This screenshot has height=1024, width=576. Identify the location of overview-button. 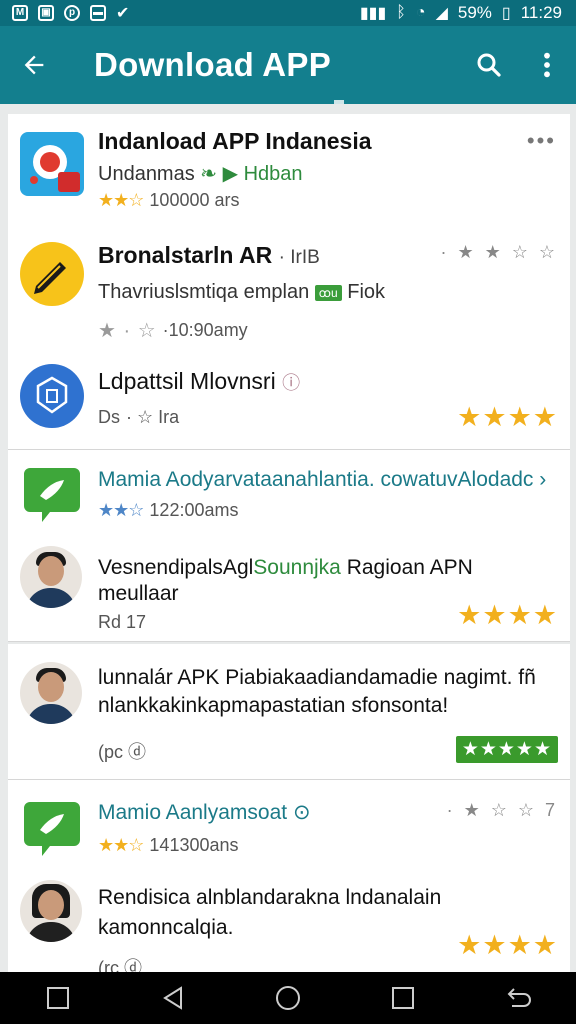
(403, 998).